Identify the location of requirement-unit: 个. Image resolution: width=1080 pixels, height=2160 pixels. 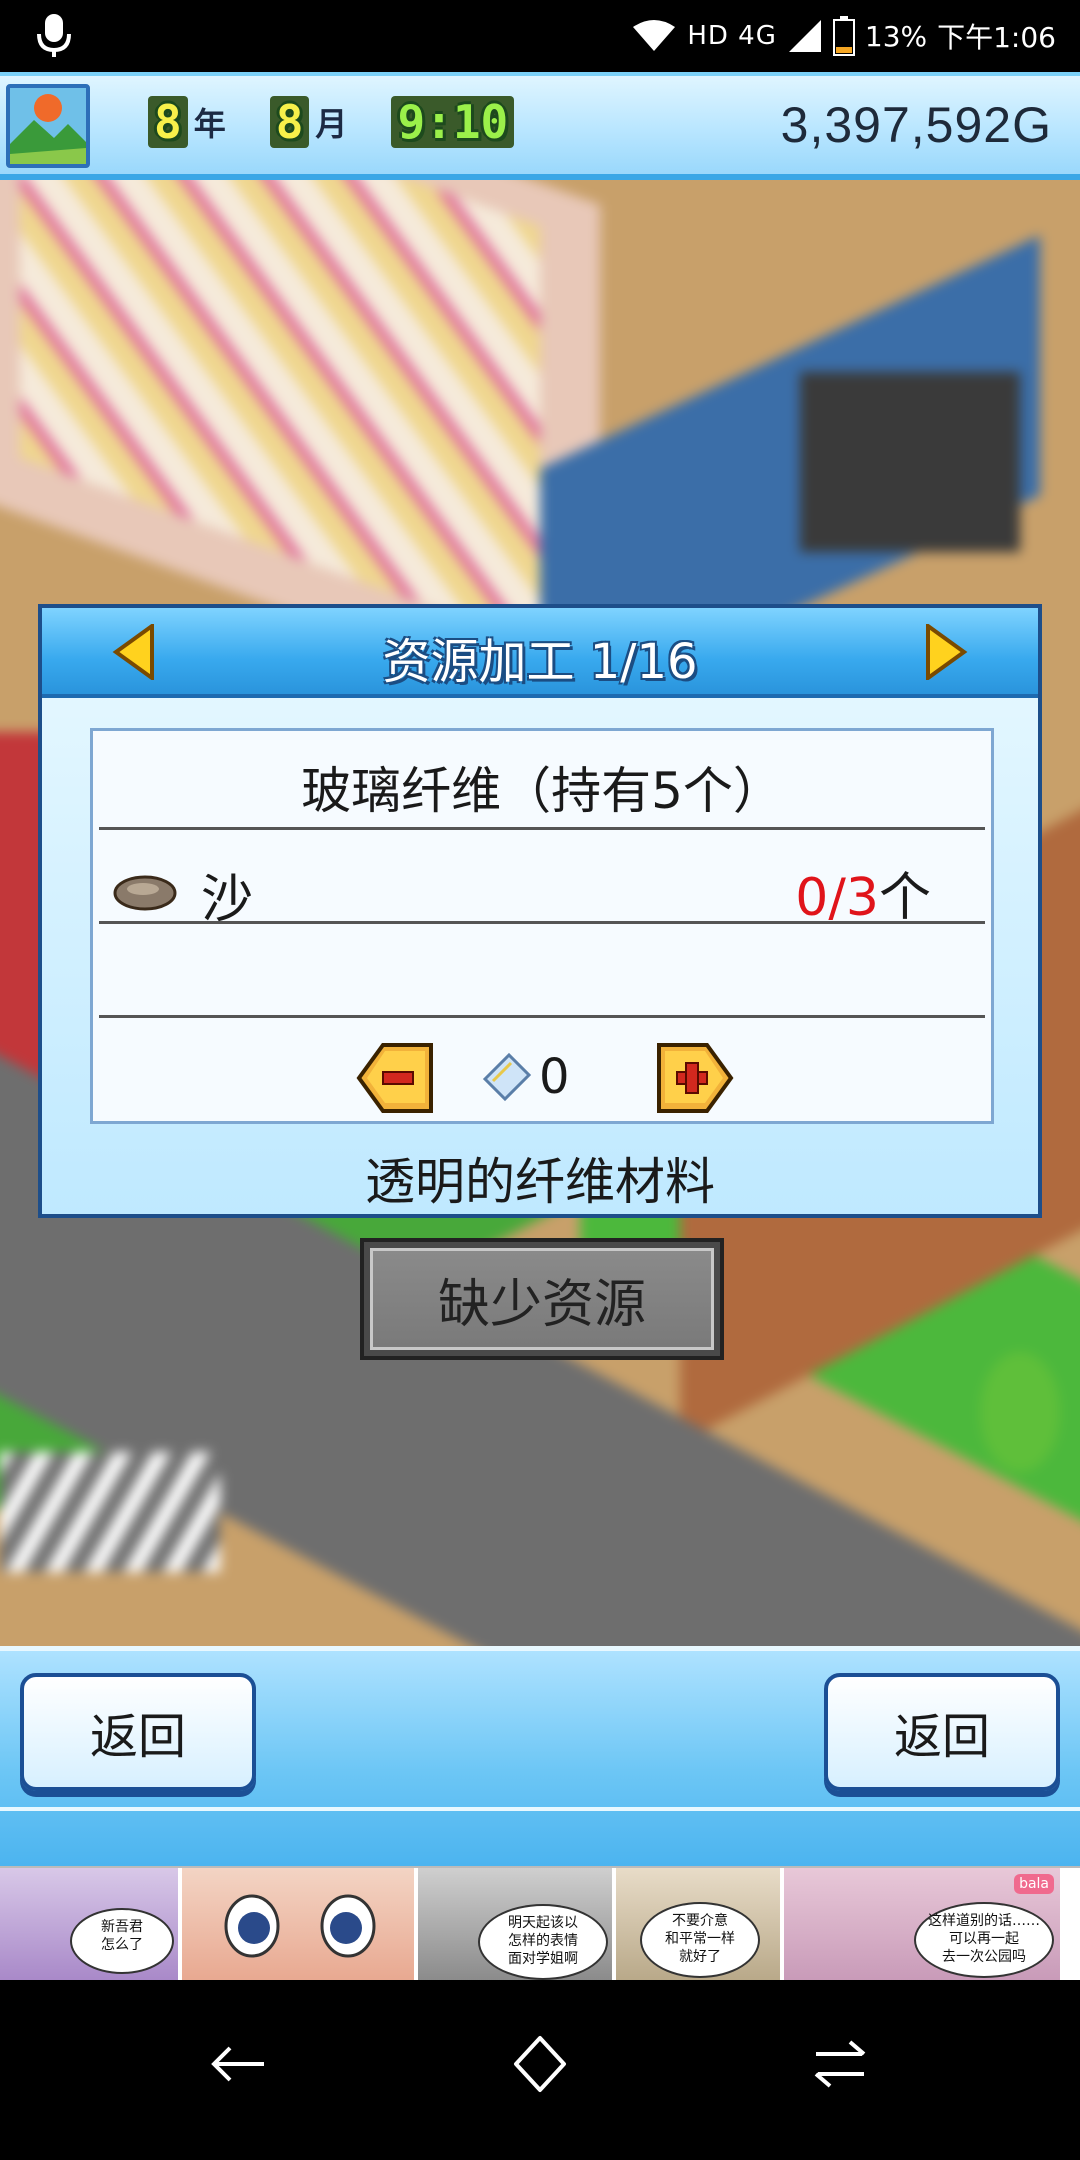
(904, 898).